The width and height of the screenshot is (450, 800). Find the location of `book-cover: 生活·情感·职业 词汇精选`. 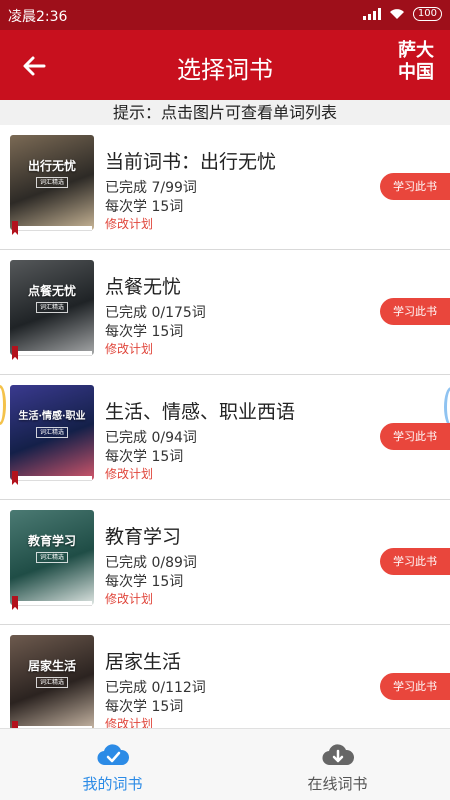

book-cover: 生活·情感·职业 词汇精选 is located at coordinates (52, 432).